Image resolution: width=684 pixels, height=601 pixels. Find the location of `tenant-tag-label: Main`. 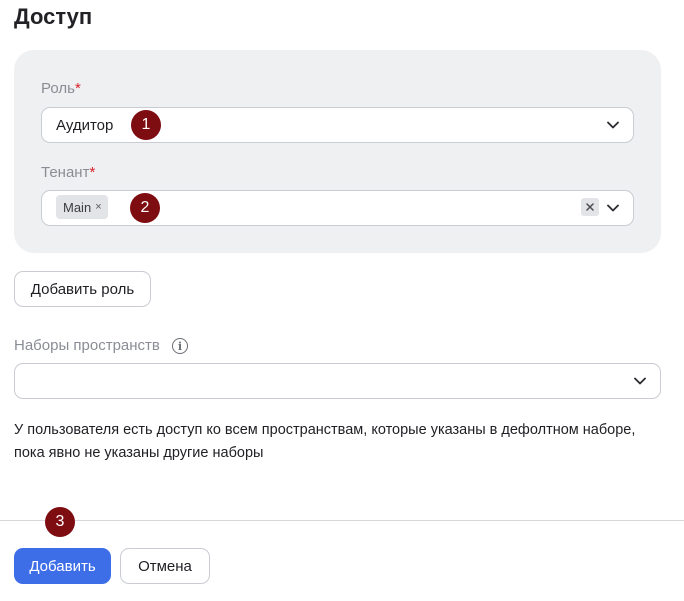

tenant-tag-label: Main is located at coordinates (77, 207).